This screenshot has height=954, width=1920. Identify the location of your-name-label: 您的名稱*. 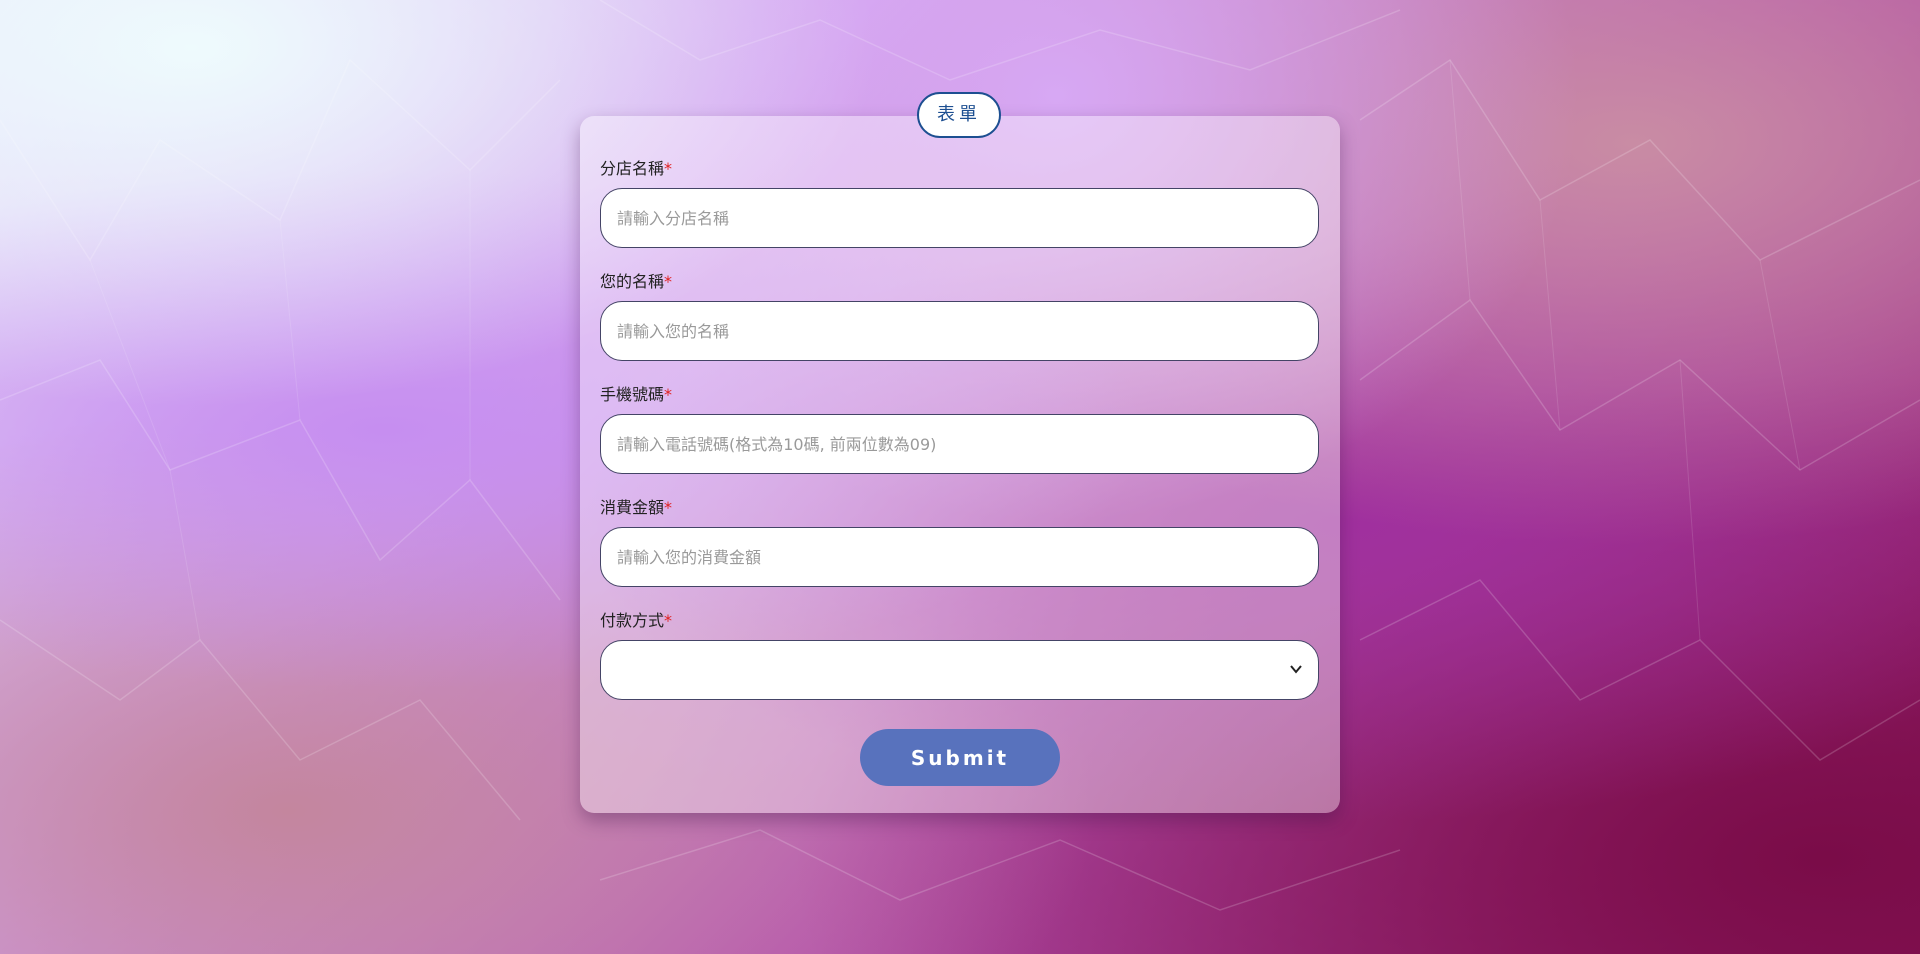
(636, 282).